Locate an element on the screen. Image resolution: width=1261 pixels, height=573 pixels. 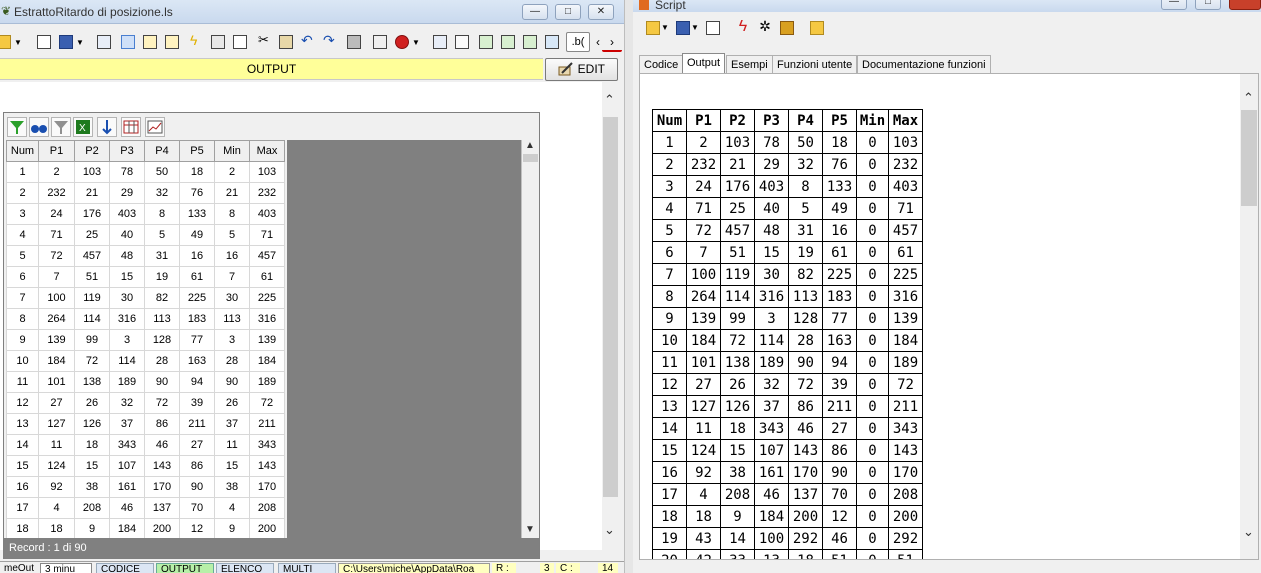
script-maximize-button: □ is located at coordinates (1208, 5).